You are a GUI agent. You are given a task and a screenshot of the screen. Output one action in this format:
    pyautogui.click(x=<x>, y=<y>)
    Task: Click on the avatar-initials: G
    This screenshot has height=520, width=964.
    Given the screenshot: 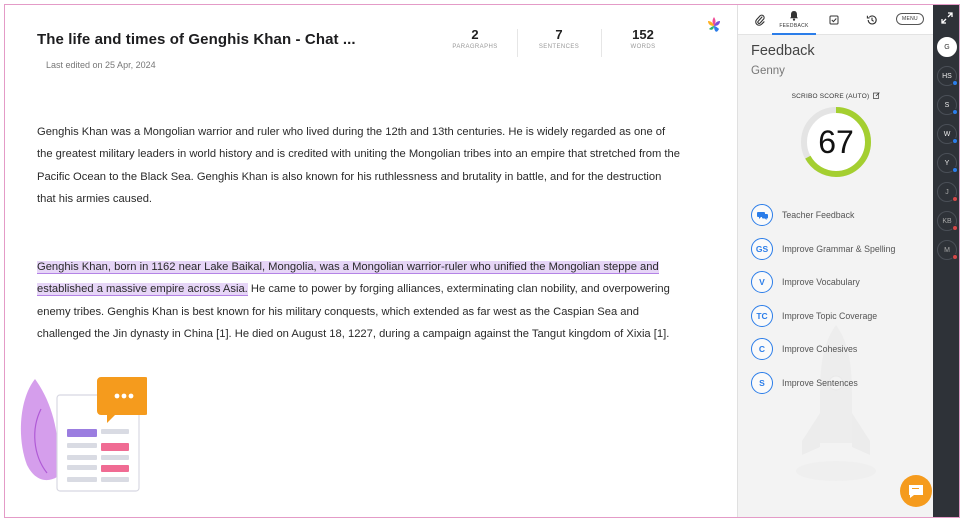 What is the action you would take?
    pyautogui.click(x=947, y=47)
    